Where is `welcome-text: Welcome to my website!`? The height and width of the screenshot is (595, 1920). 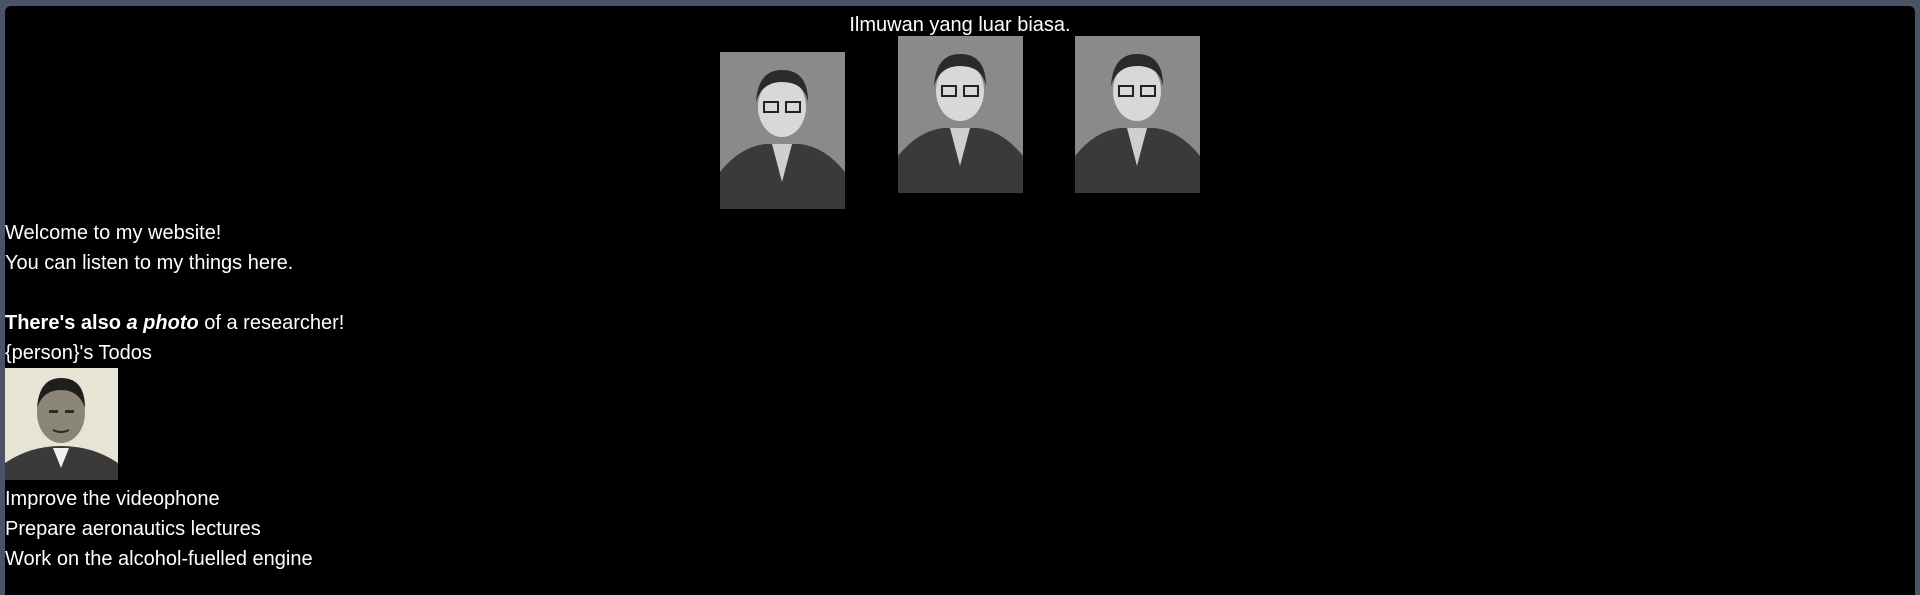
welcome-text: Welcome to my website! is located at coordinates (113, 233).